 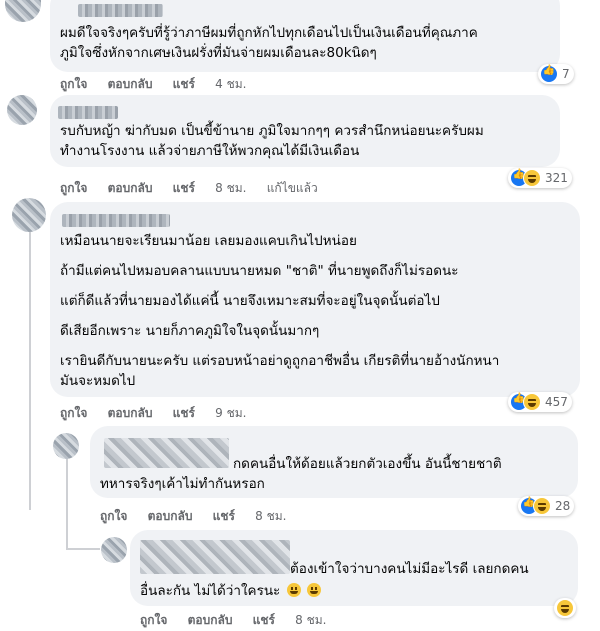 I want to click on comment-actions: ถูกใจ ตอบกลับ แชร์ 9 ชม., so click(x=161, y=413).